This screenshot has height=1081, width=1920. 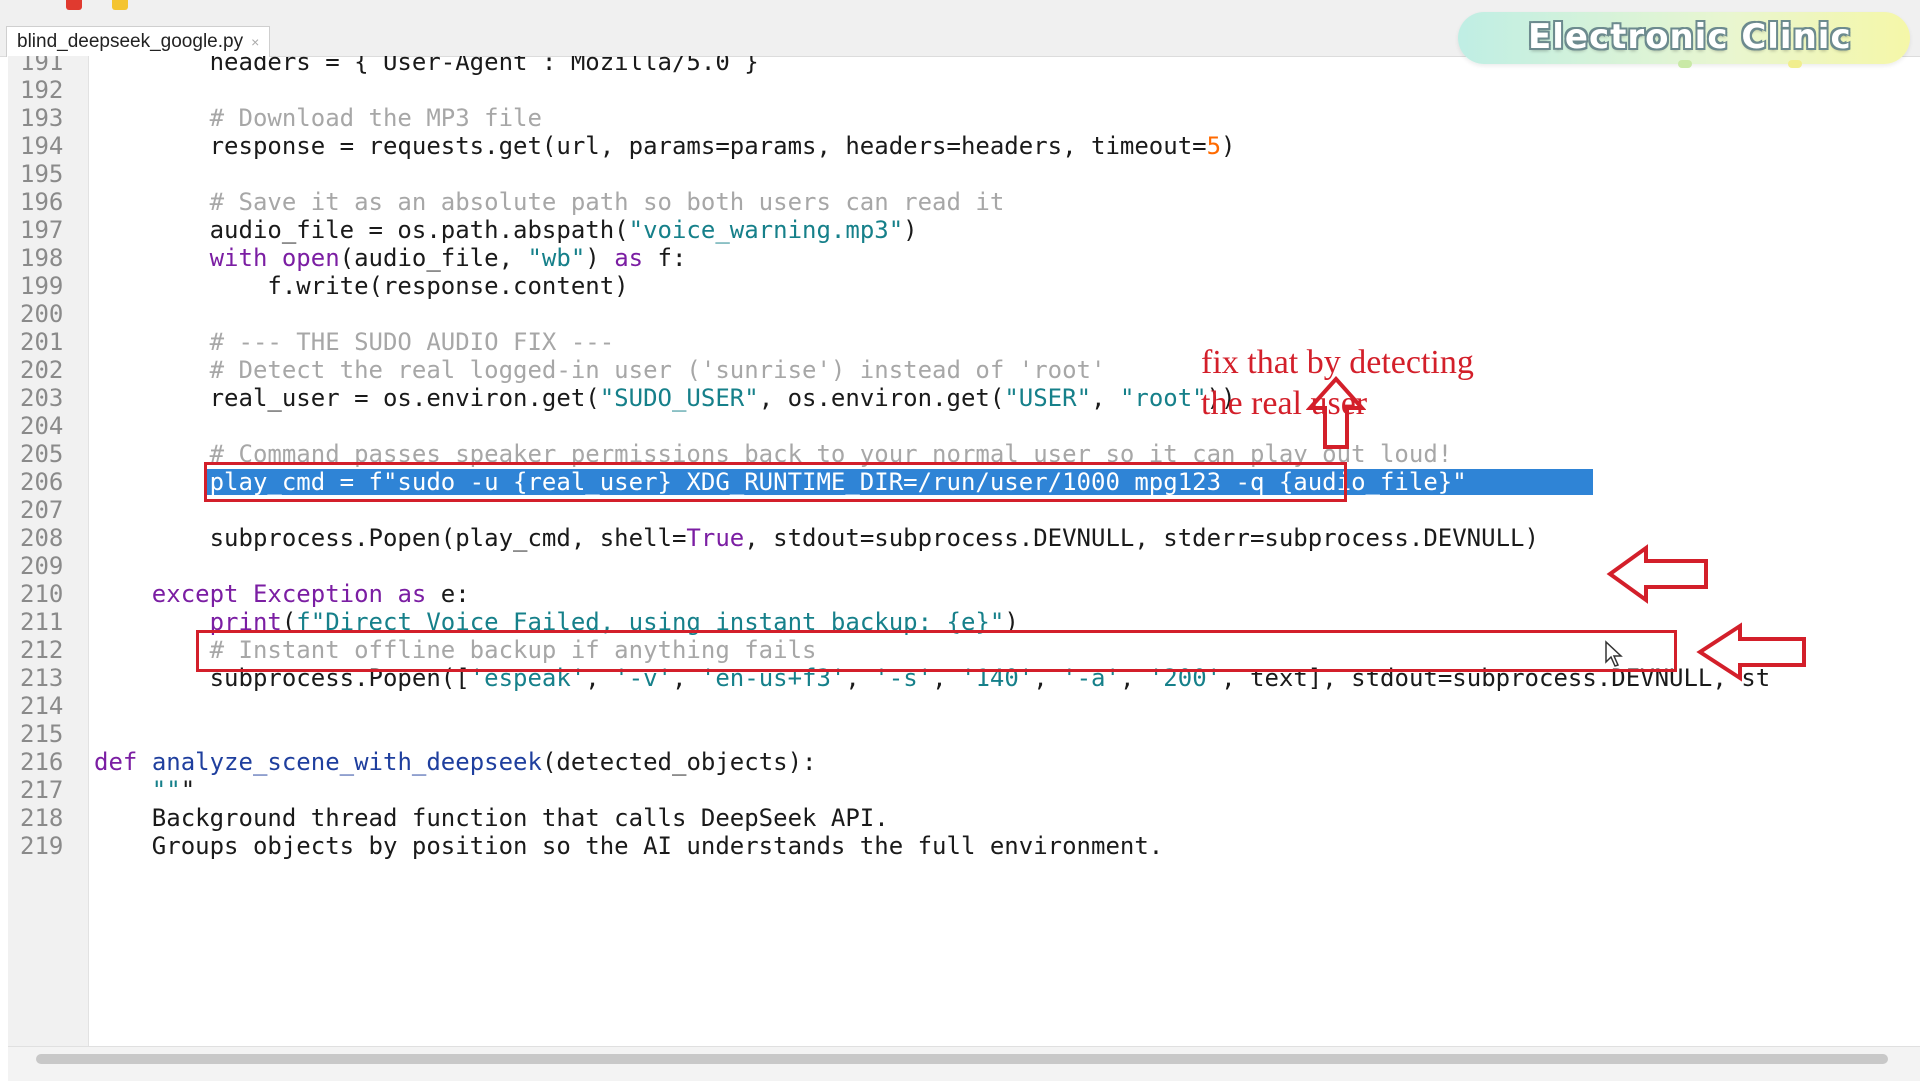 I want to click on line-number: 207, so click(x=42, y=510).